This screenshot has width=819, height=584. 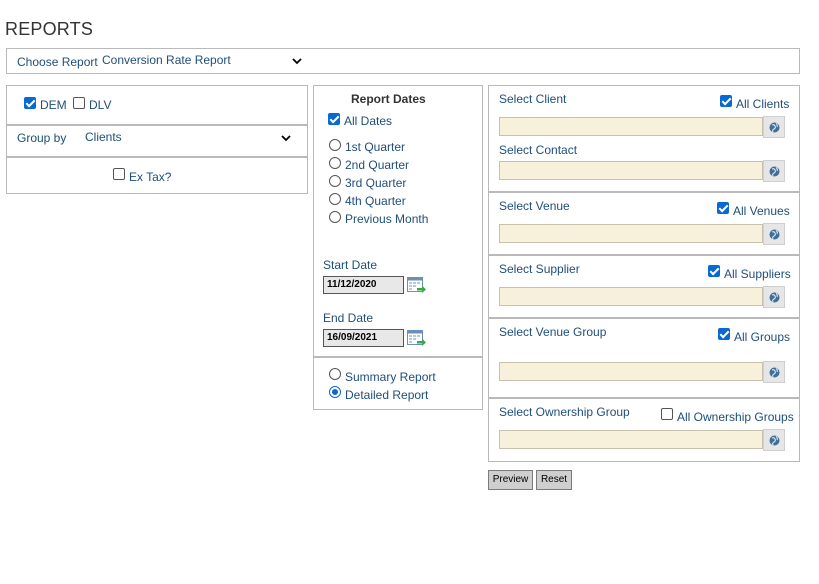 I want to click on client-panel: Select Client All Clients Select Contact, so click(x=644, y=138).